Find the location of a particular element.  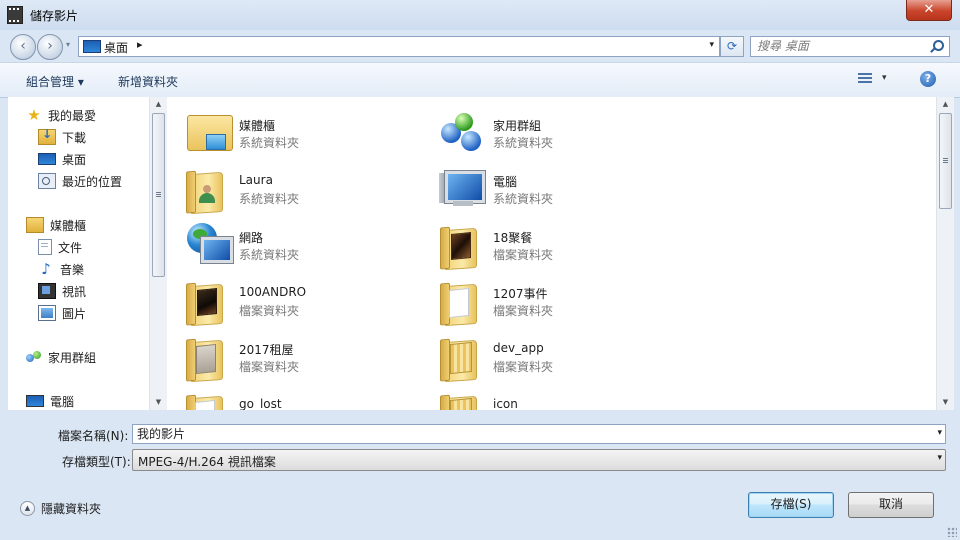

file-name: dev_app is located at coordinates (518, 348).